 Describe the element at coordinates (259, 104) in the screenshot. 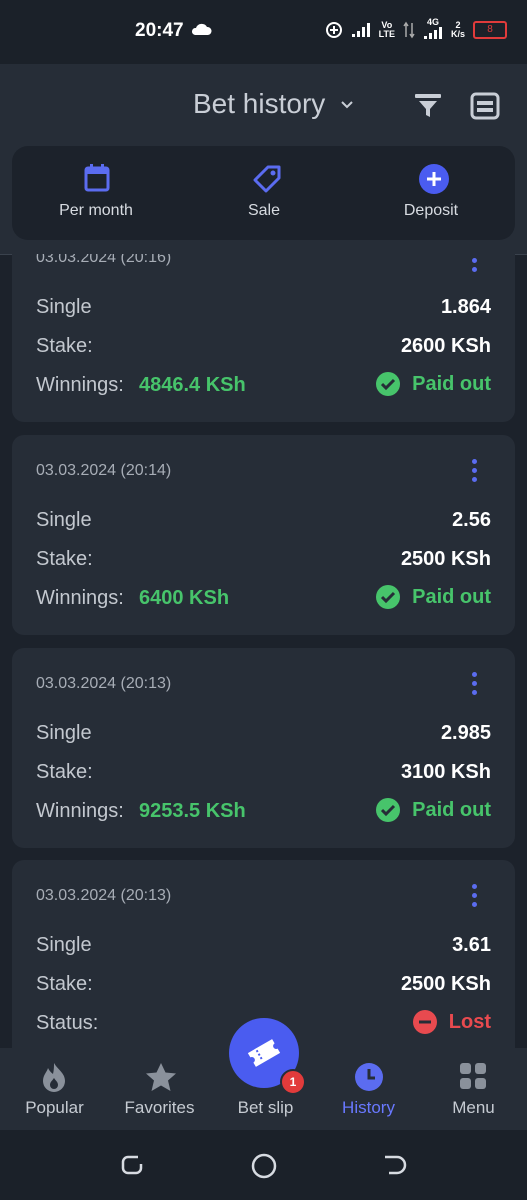

I see `page-title: Bet history` at that location.